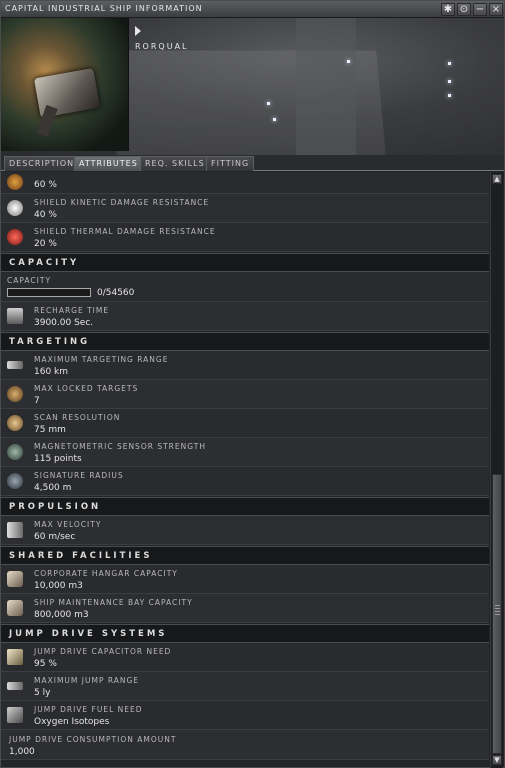  Describe the element at coordinates (116, 293) in the screenshot. I see `capacity-value: 0/54560` at that location.